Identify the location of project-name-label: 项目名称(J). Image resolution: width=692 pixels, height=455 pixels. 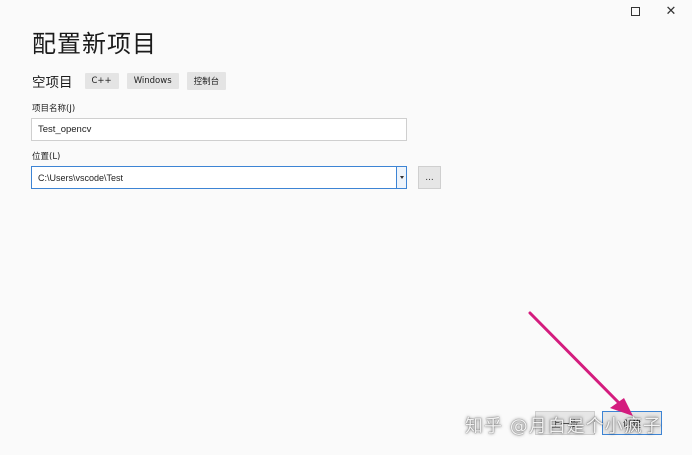
(54, 109).